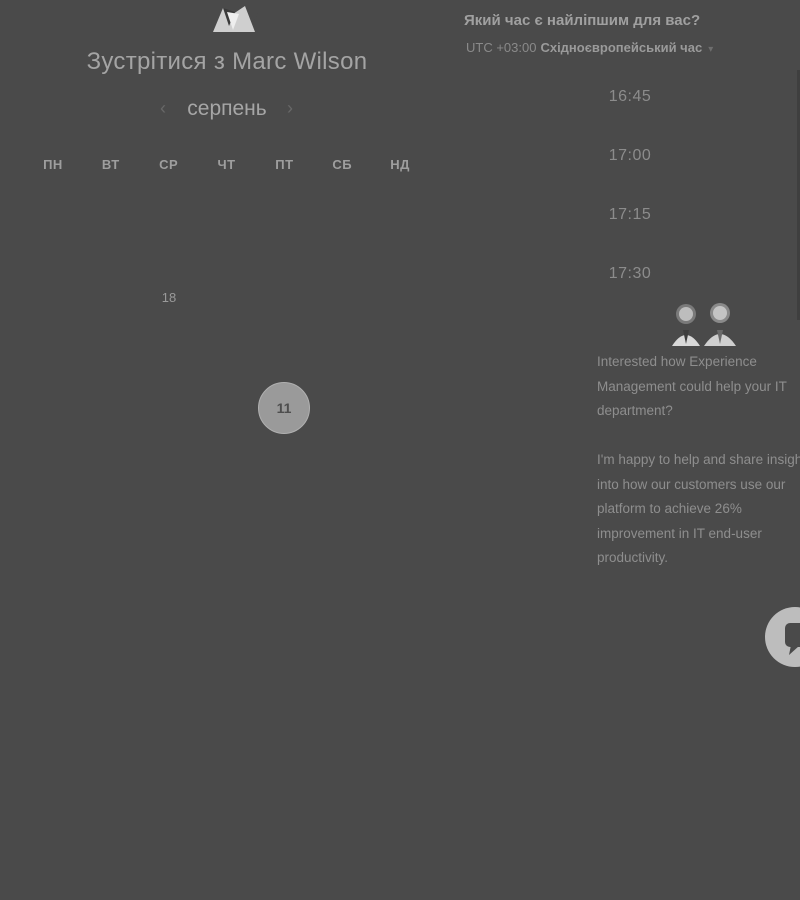 This screenshot has width=800, height=900. I want to click on prev-month-button: ‹, so click(163, 108).